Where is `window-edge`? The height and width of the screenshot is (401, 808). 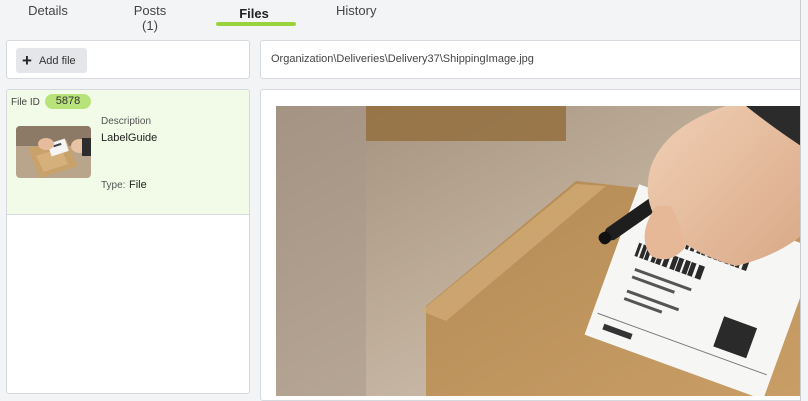
window-edge is located at coordinates (804, 200).